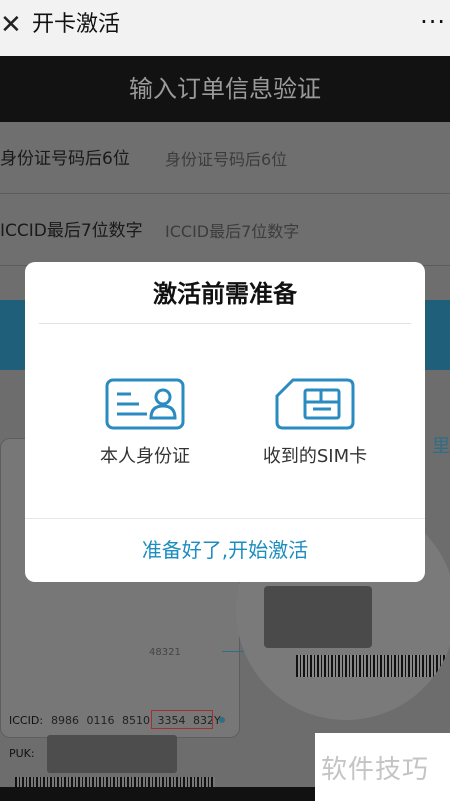  I want to click on id-card-item: 本人身份证, so click(145, 428).